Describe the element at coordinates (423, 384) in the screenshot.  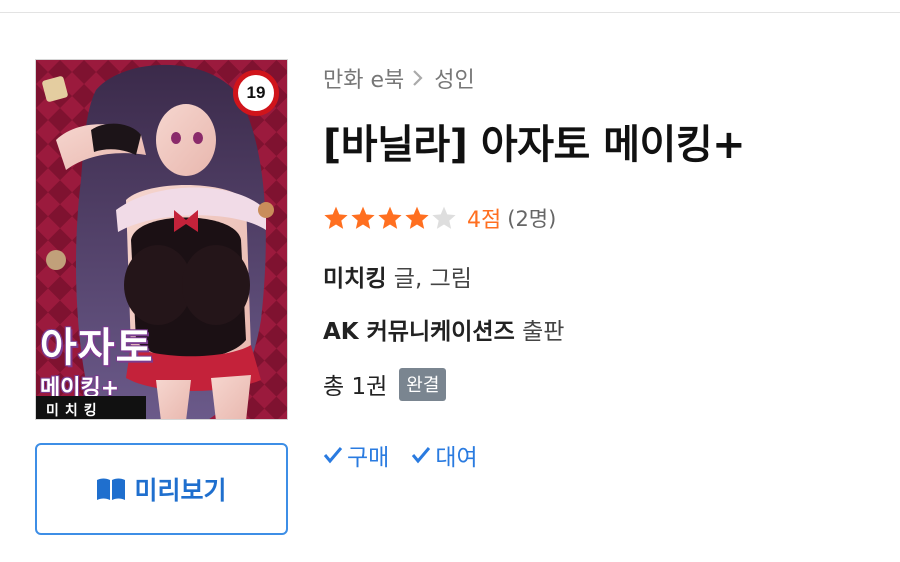
I see `status-badge: 완결` at that location.